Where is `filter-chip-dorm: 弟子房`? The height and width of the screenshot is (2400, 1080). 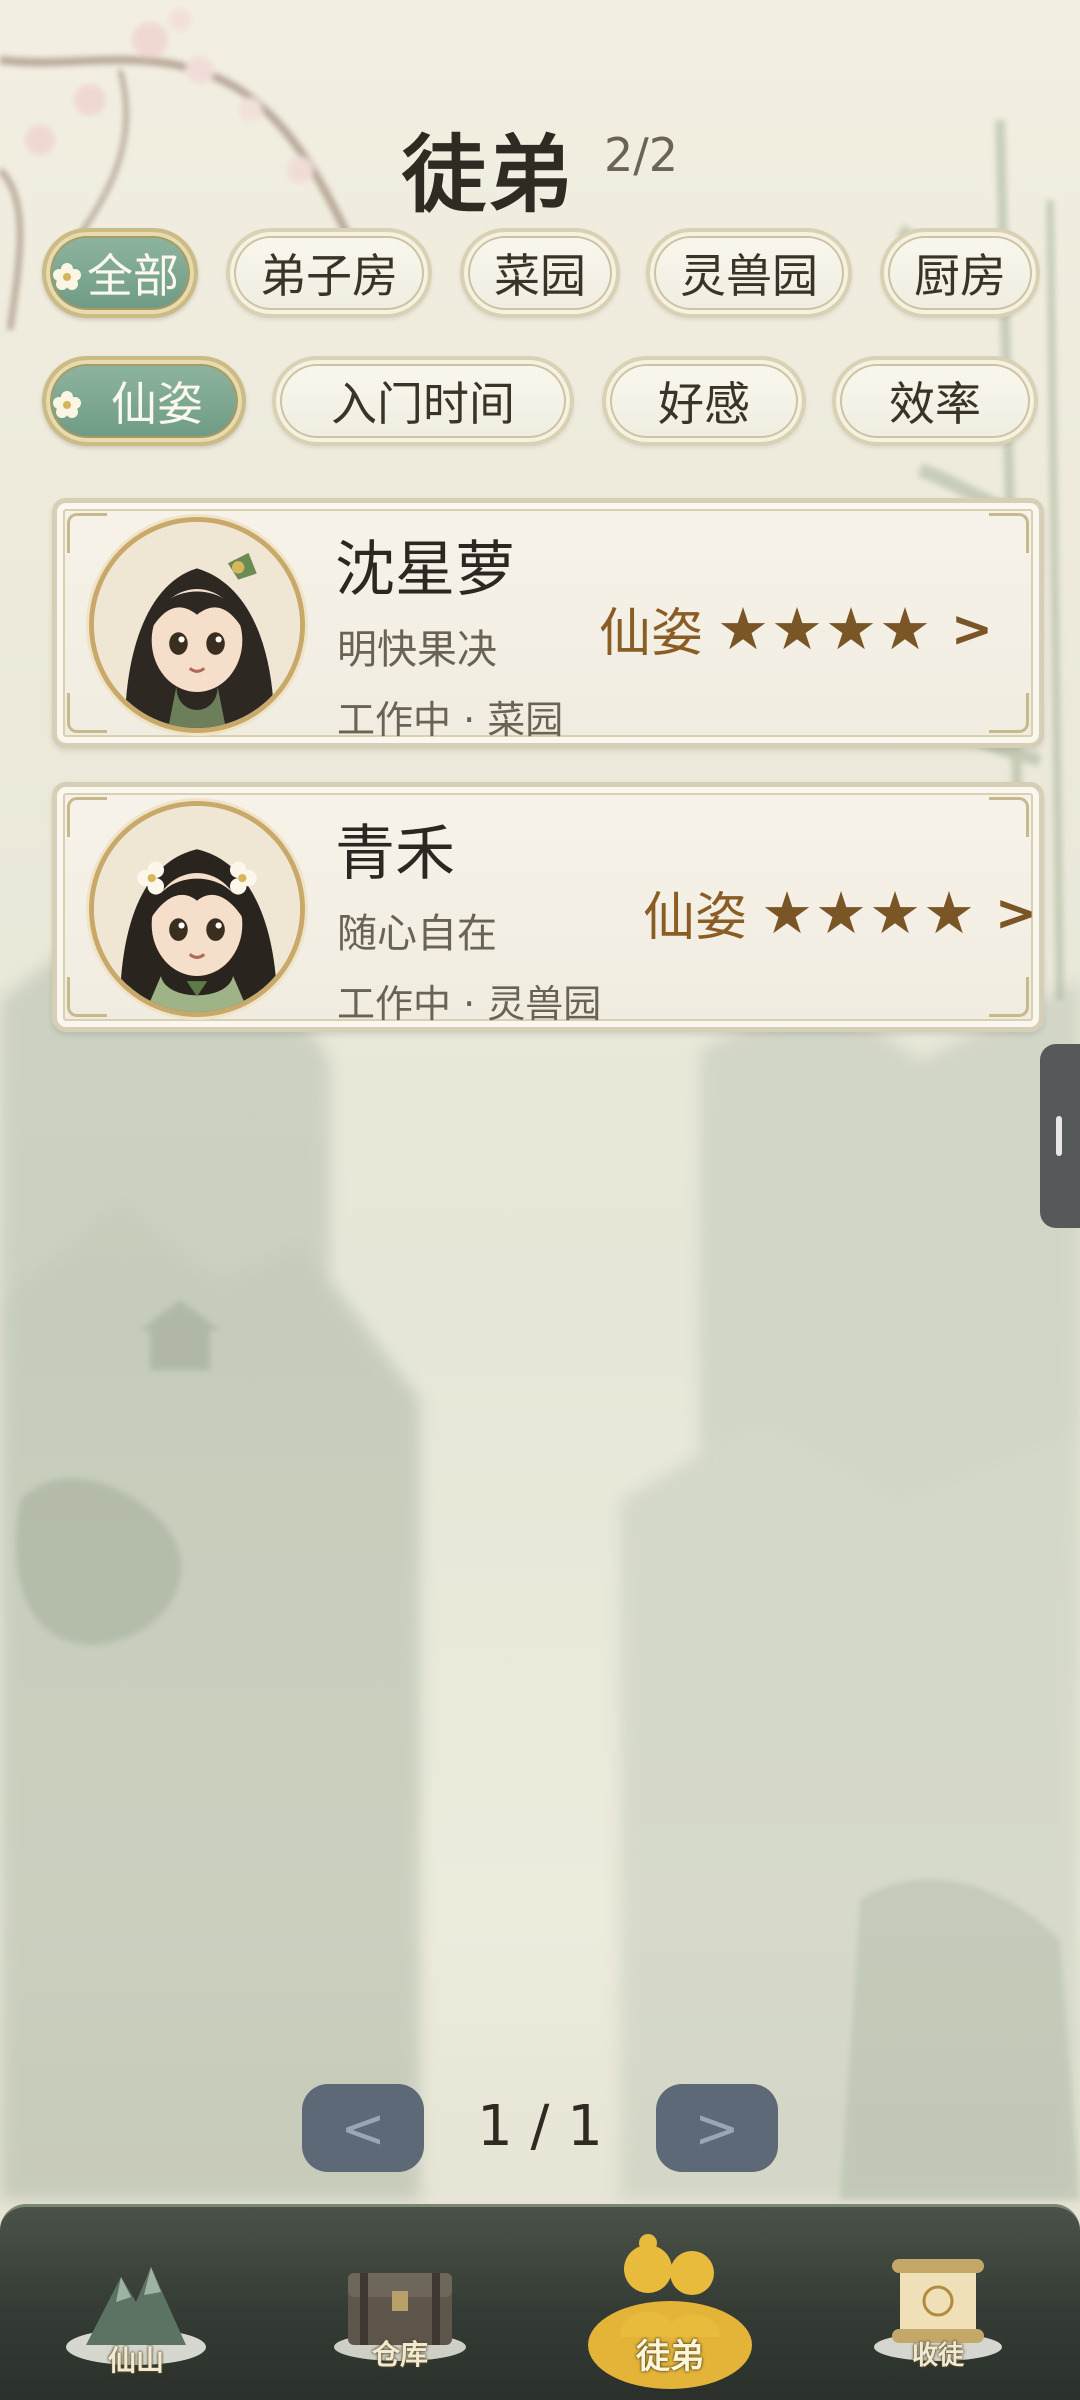 filter-chip-dorm: 弟子房 is located at coordinates (329, 273).